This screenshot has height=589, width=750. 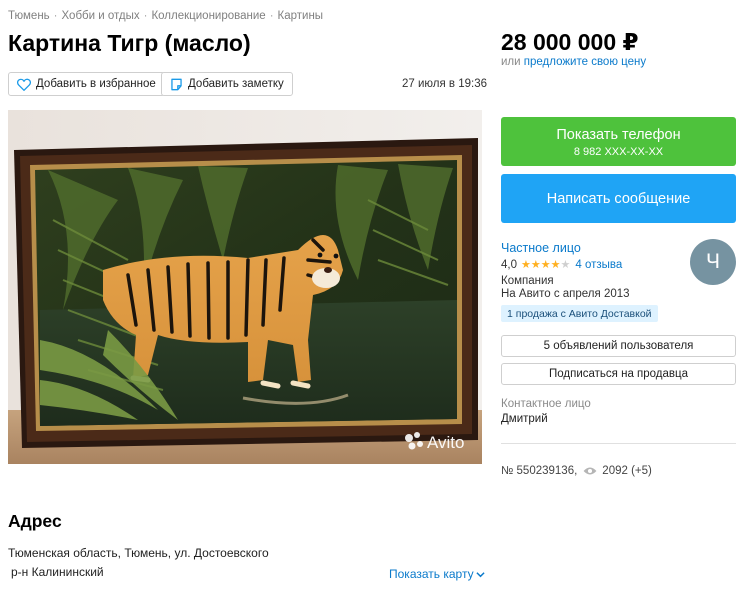 I want to click on rating-stars: ★★★★★, so click(x=545, y=264).